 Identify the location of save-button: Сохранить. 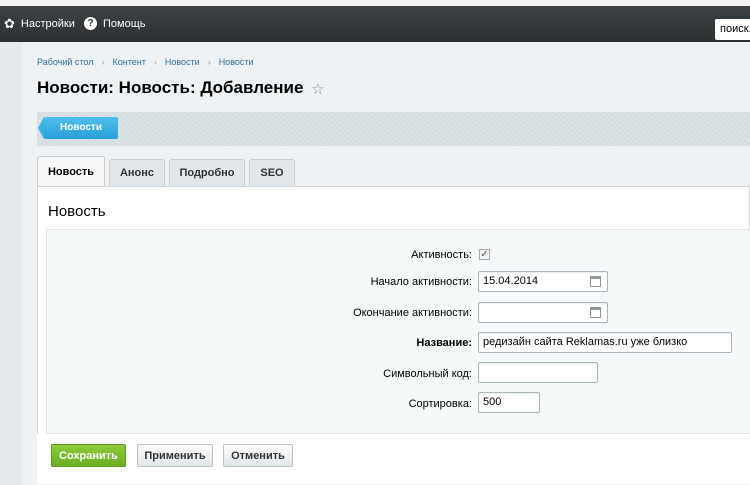
(88, 455).